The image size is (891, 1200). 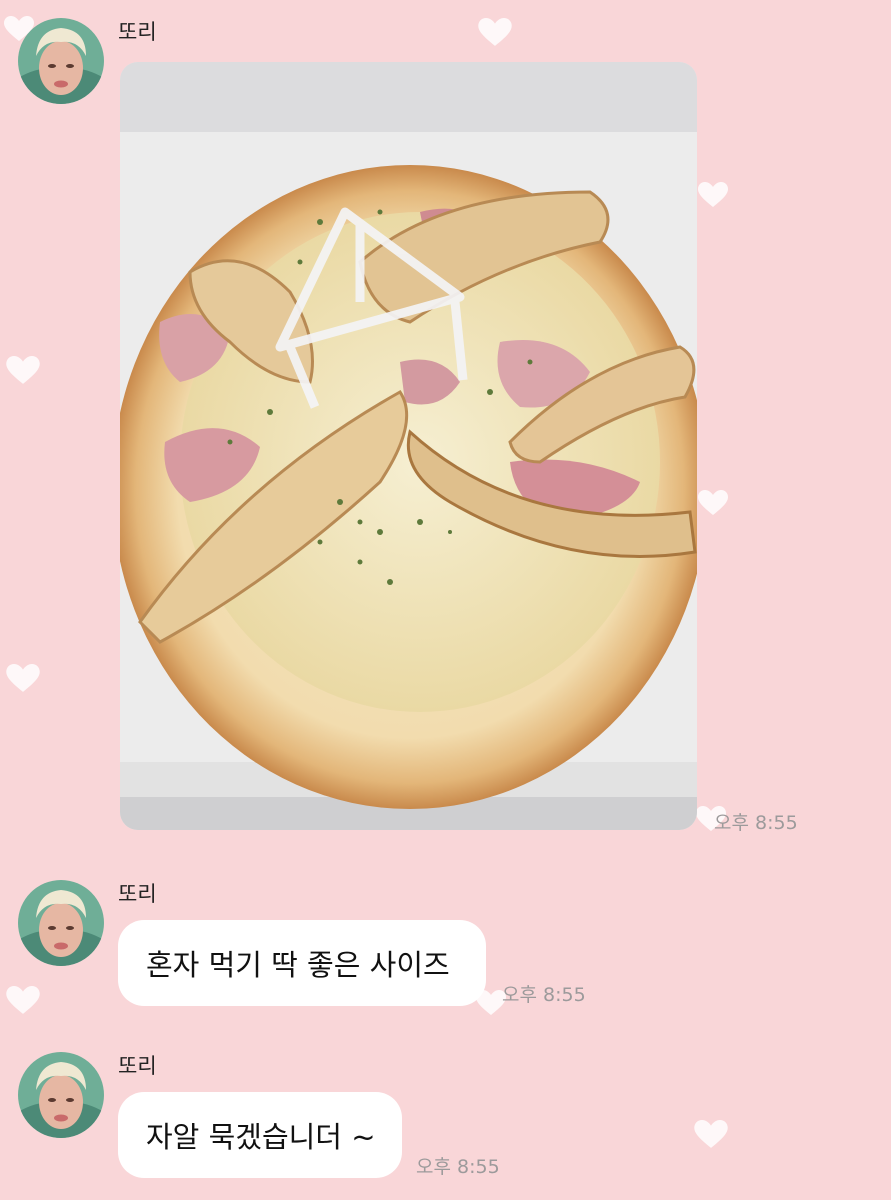 I want to click on message-bubble: 자알 묵겠습니더 ~, so click(x=260, y=1135).